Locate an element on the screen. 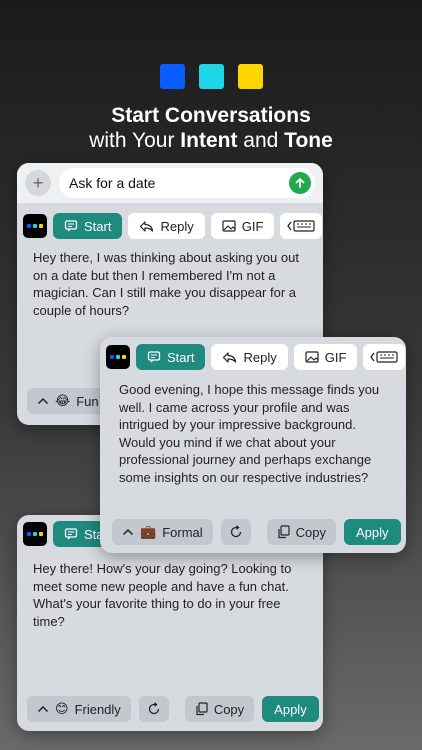 The height and width of the screenshot is (750, 422). prompt-input: Ask for a date is located at coordinates (187, 183).